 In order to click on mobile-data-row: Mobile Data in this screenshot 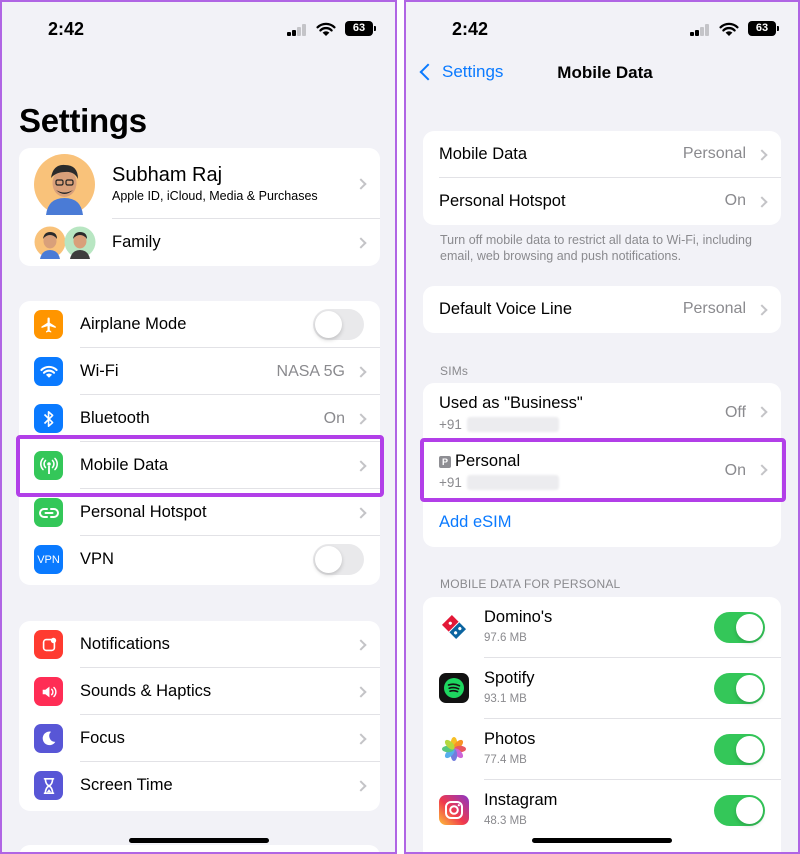, I will do `click(199, 465)`.